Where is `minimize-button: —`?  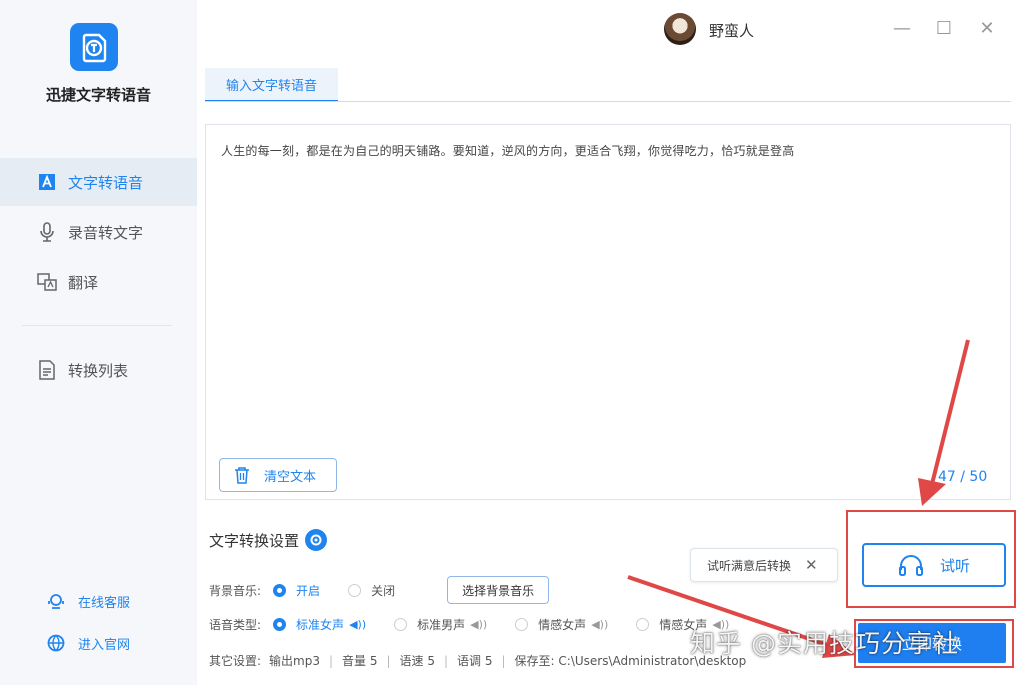
minimize-button: — is located at coordinates (902, 28).